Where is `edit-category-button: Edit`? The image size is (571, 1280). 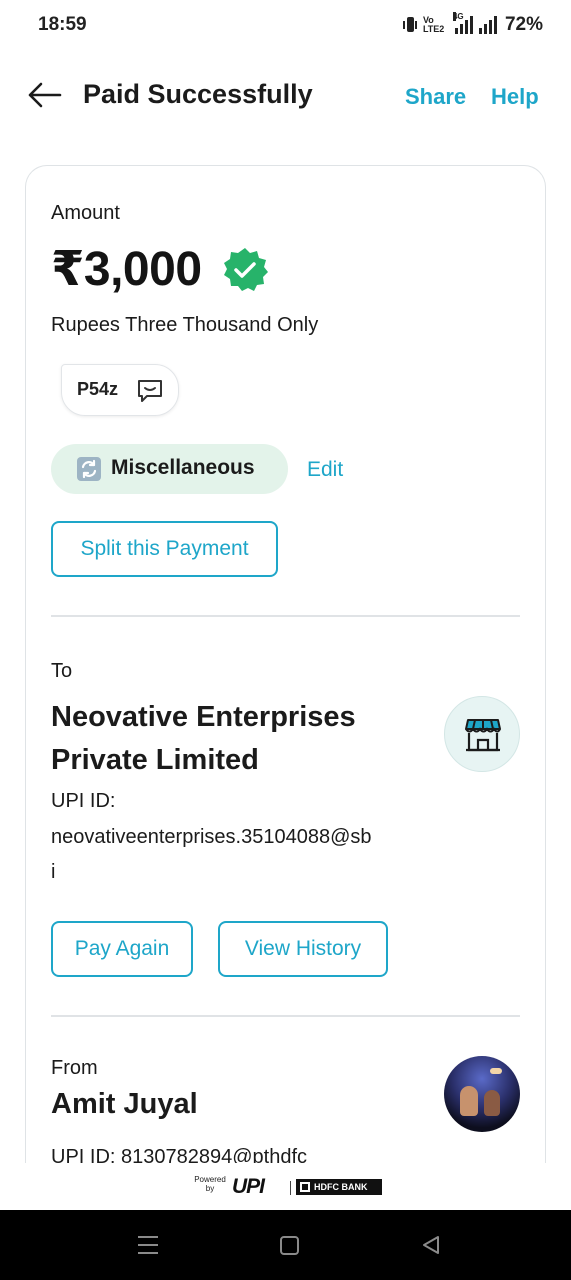 edit-category-button: Edit is located at coordinates (325, 470).